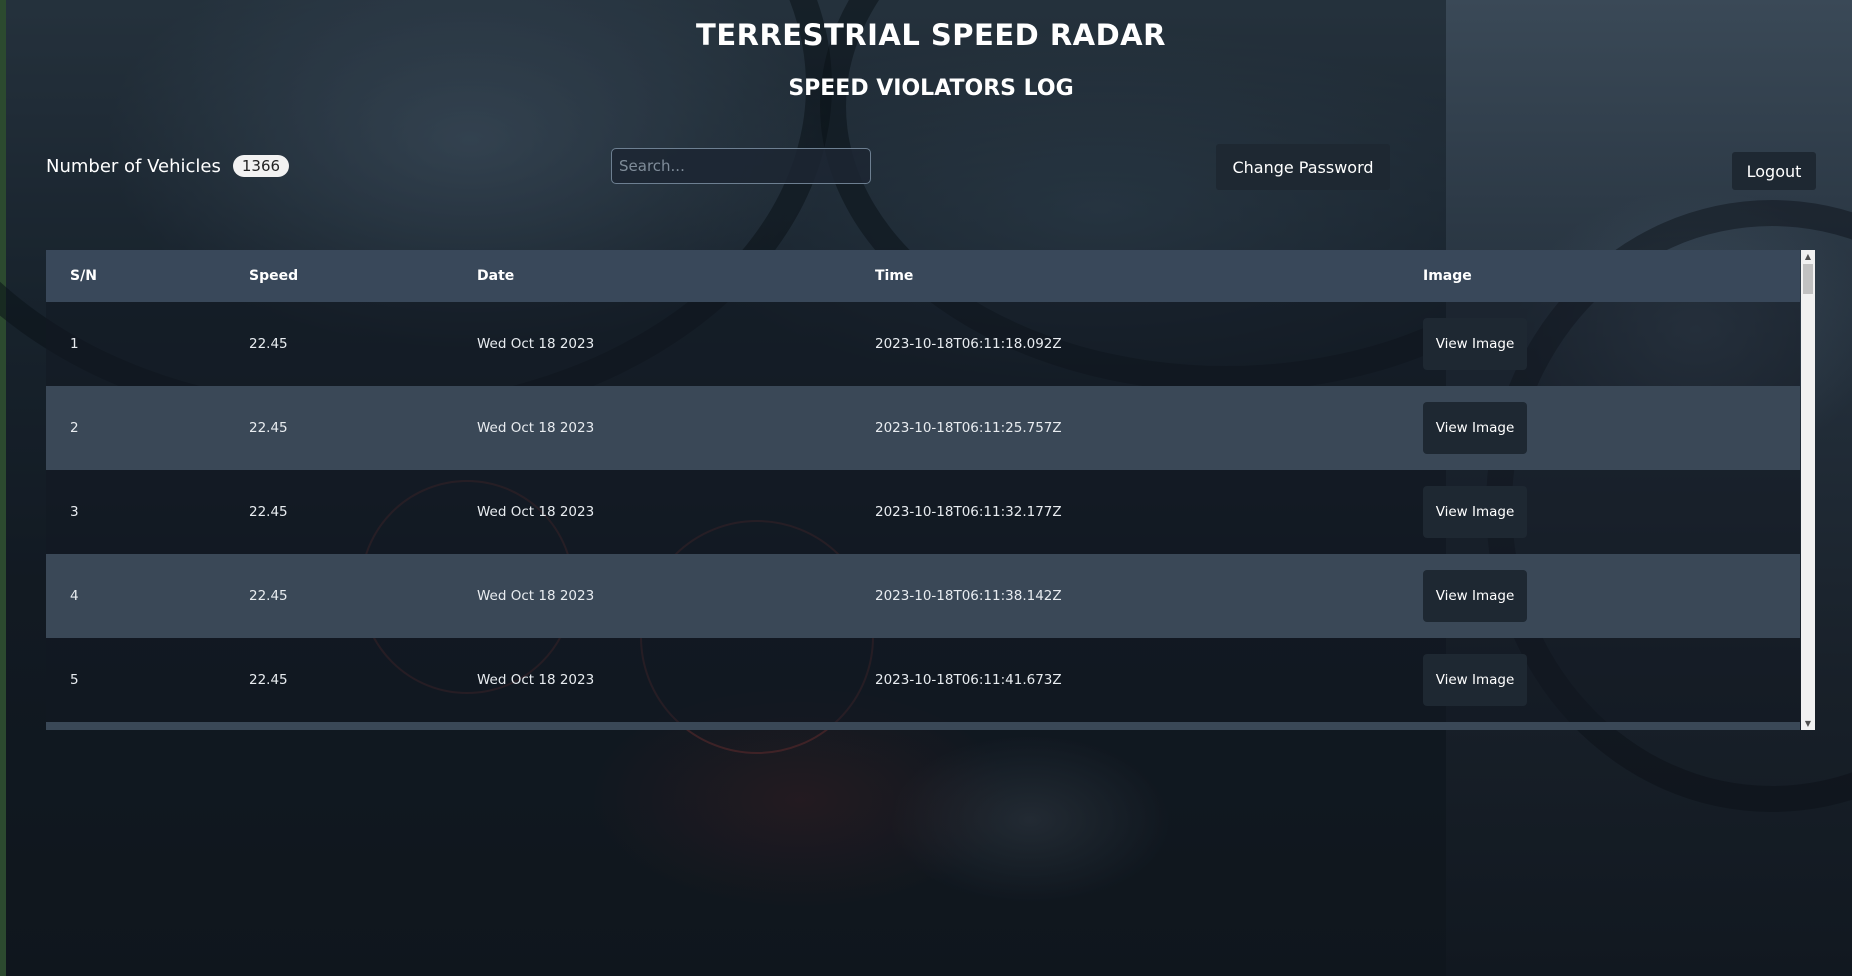 The image size is (1852, 976). I want to click on cell-sn: 1, so click(74, 344).